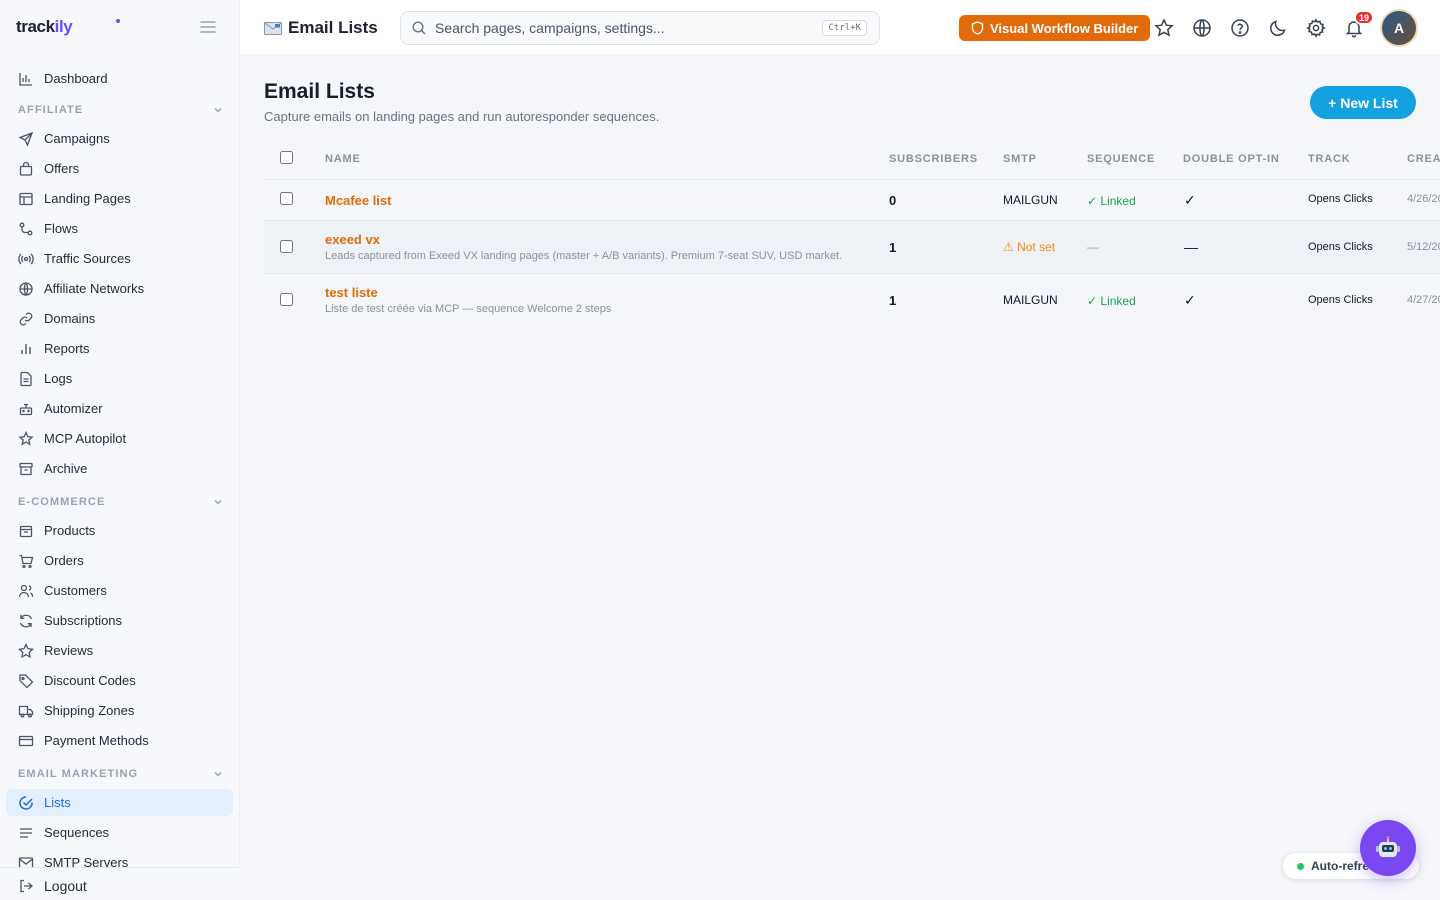  I want to click on sidebar-item-traffic-sources: Traffic Sources, so click(119, 258).